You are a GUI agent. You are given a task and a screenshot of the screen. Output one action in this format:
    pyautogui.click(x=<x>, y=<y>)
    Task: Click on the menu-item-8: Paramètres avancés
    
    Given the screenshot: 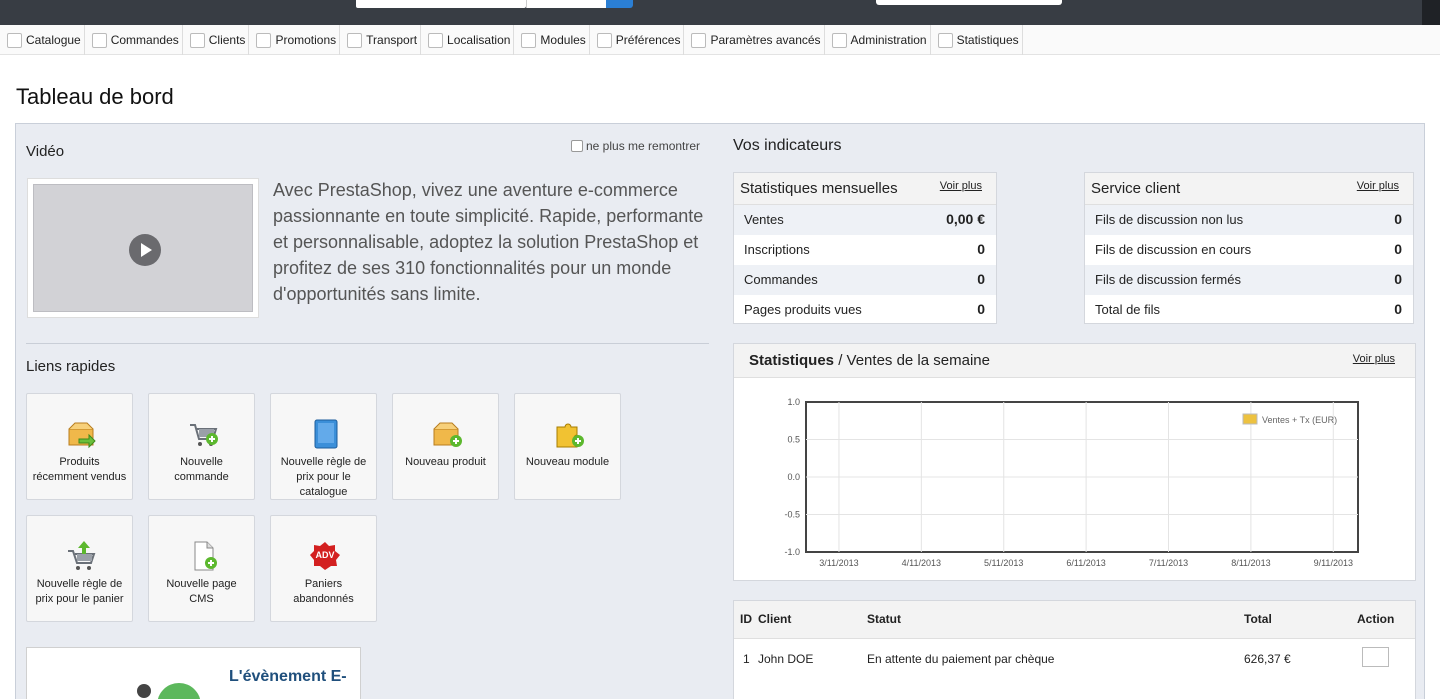 What is the action you would take?
    pyautogui.click(x=754, y=40)
    